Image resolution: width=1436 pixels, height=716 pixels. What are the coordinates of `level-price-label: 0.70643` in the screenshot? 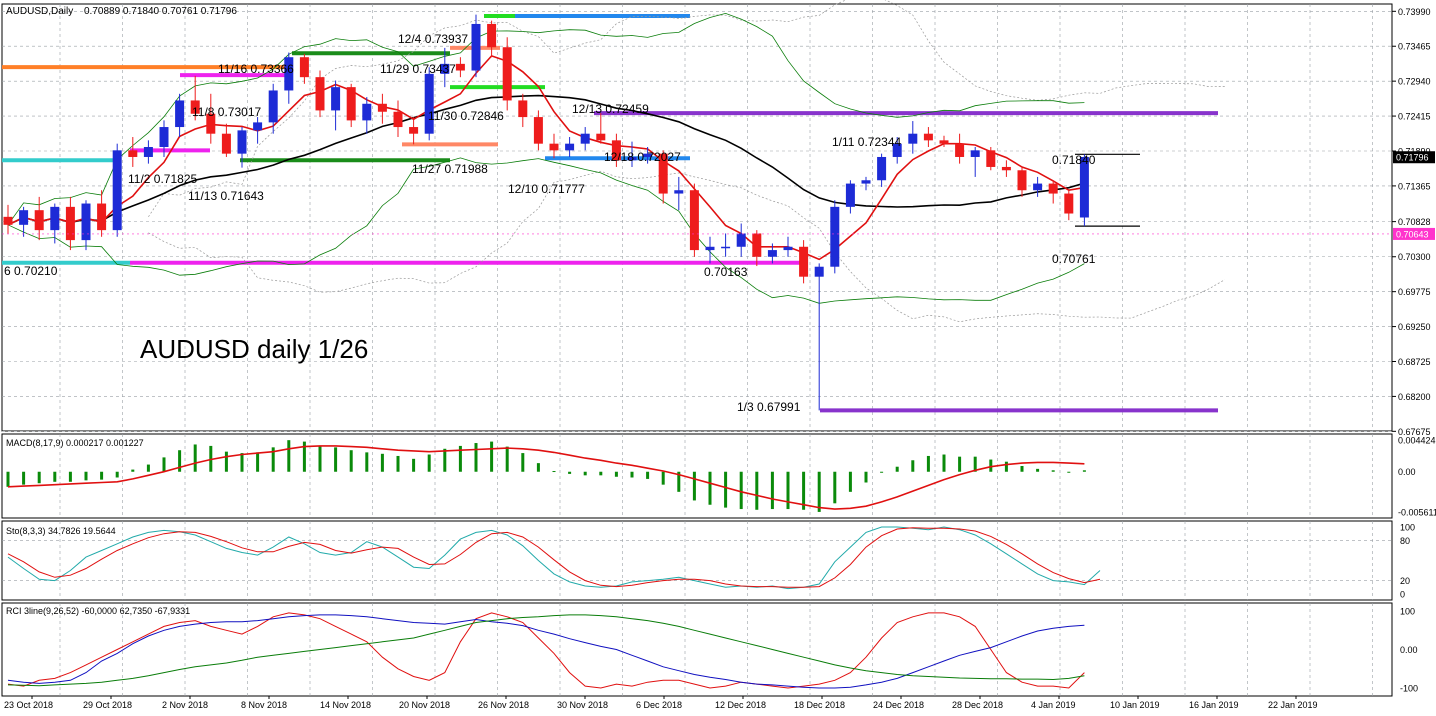 It's located at (1412, 234).